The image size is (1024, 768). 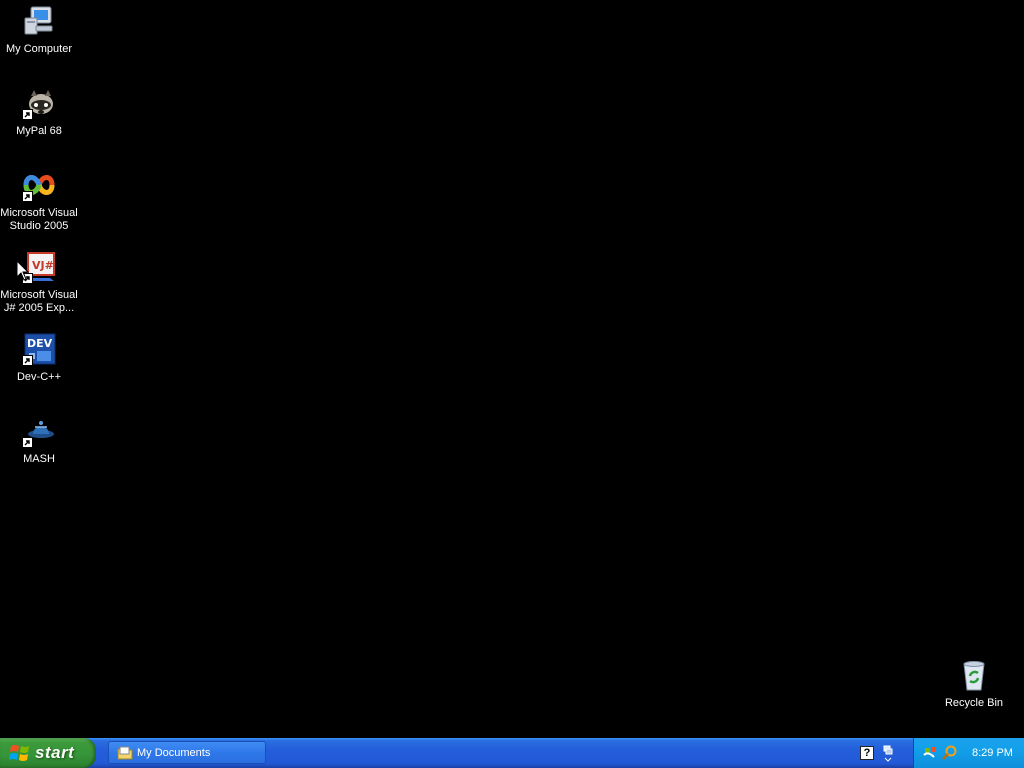 I want to click on desktop-icon-mash: MASH, so click(x=39, y=439).